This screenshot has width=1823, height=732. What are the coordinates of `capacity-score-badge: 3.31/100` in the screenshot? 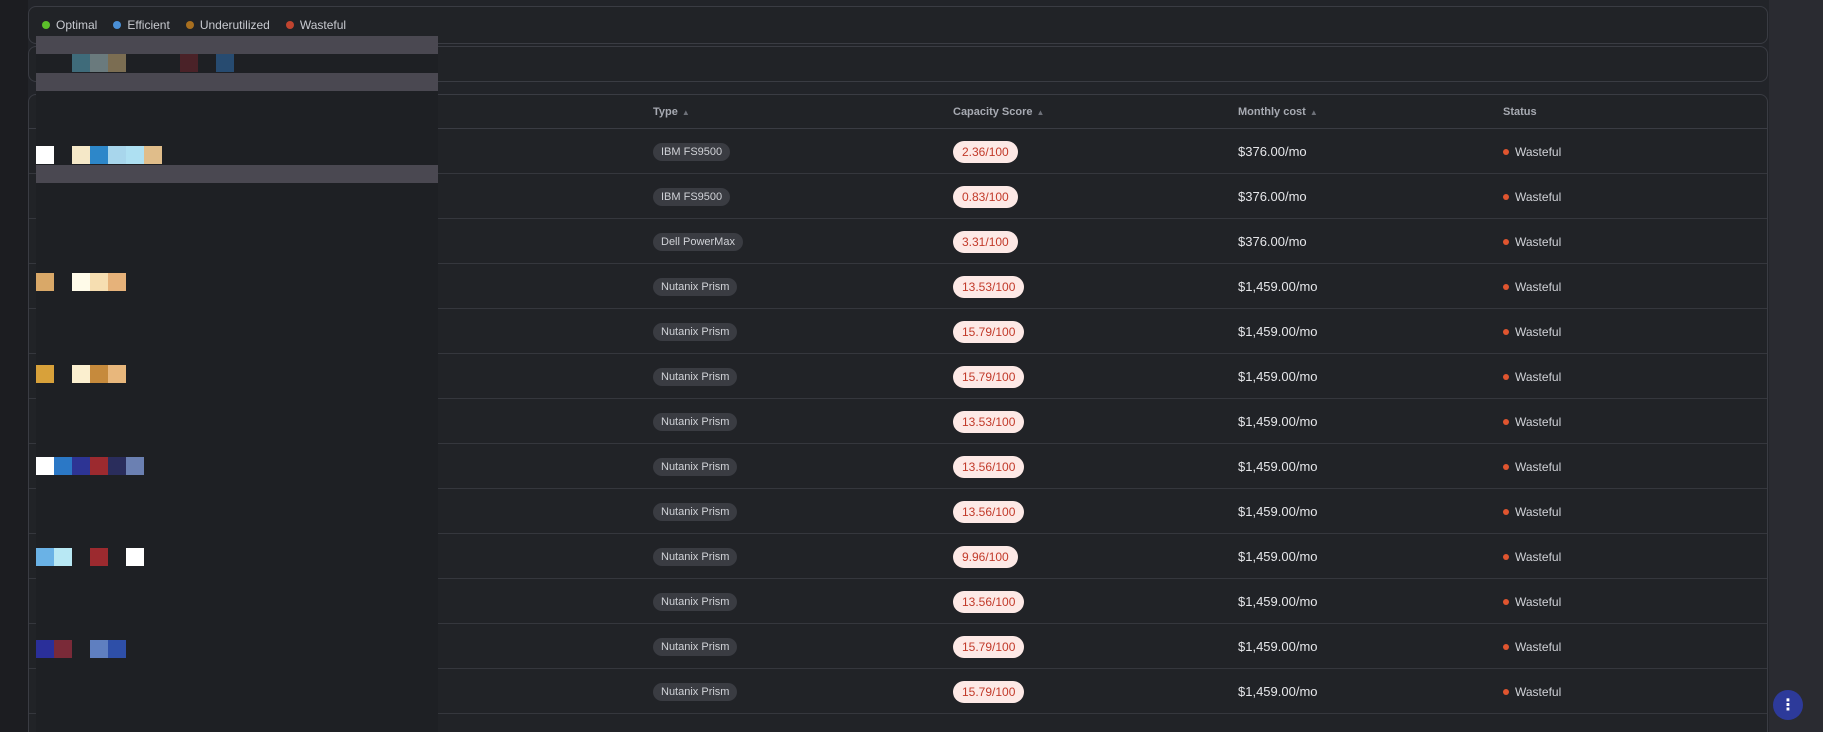 It's located at (985, 241).